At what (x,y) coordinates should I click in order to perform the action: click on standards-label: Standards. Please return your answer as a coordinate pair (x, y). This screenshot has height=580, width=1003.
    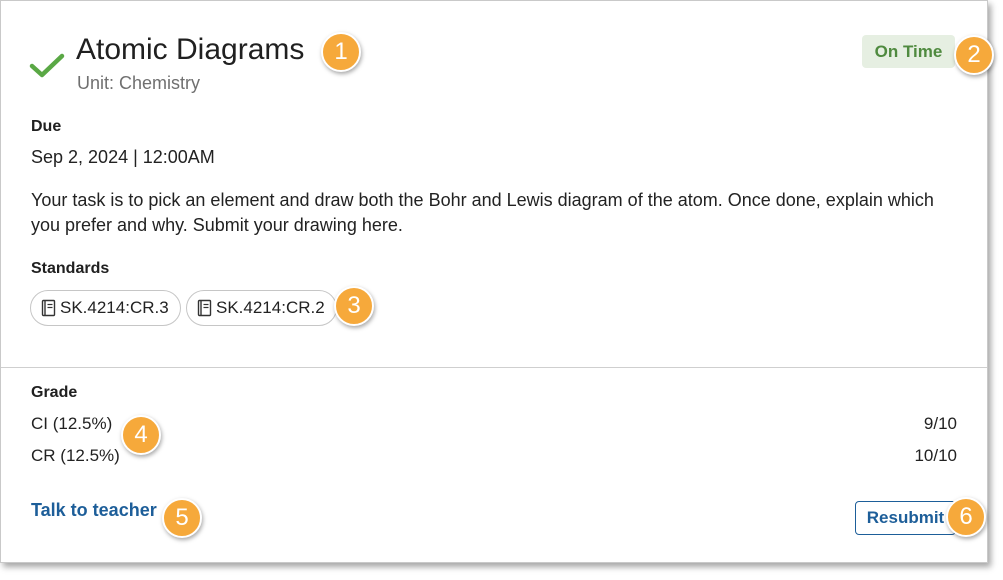
    Looking at the image, I should click on (70, 268).